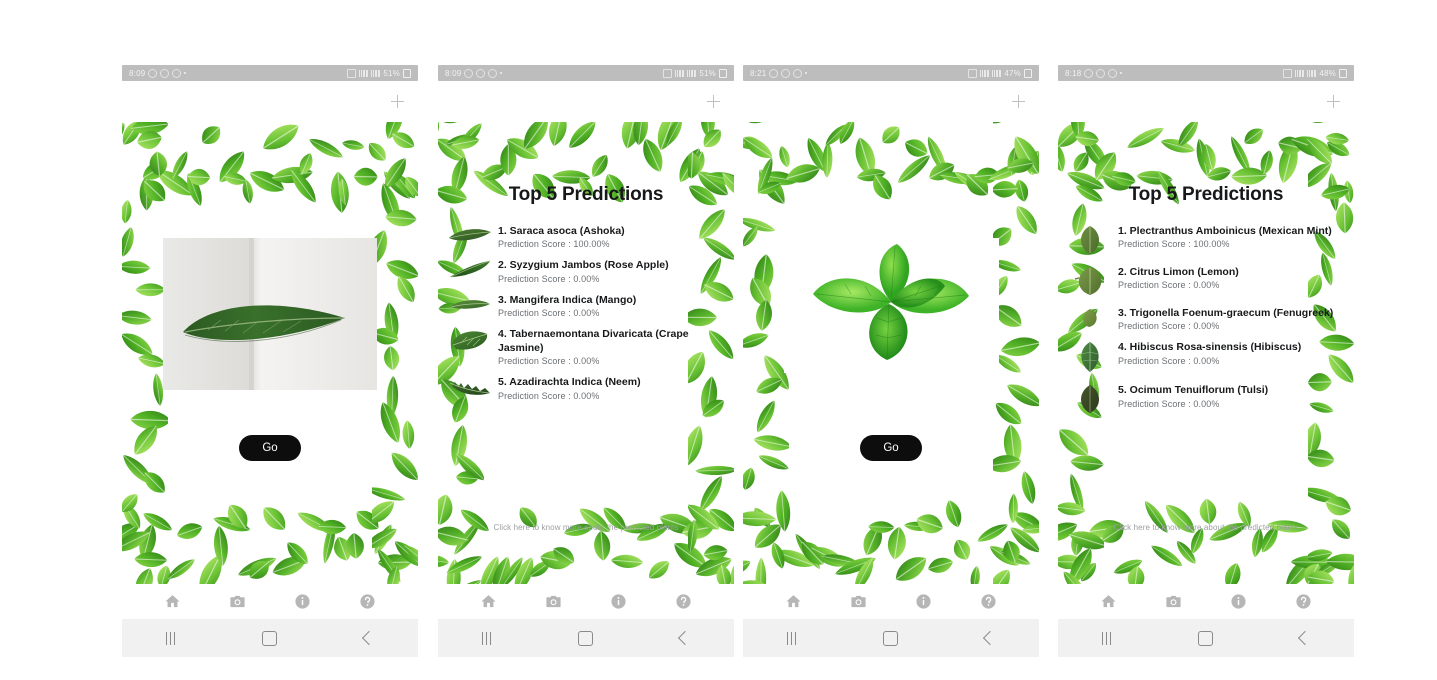 The image size is (1437, 680). I want to click on wifi-icon, so click(985, 73).